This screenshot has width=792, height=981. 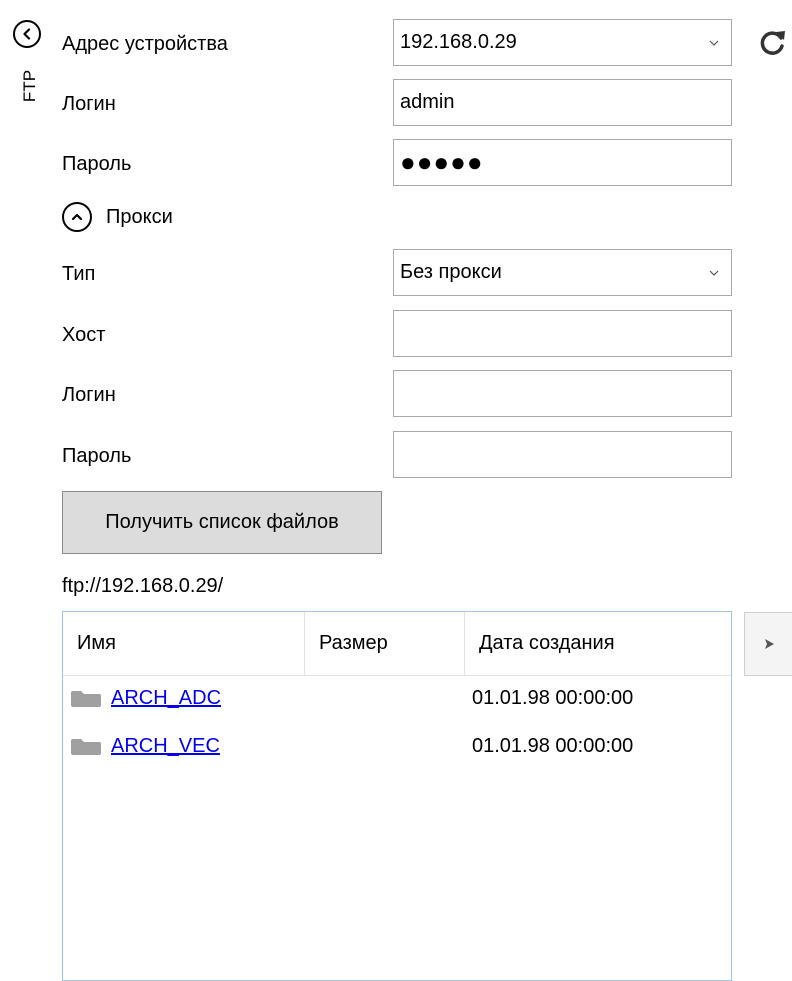 What do you see at coordinates (397, 698) in the screenshot?
I see `file-row: ARCH_ADC 01.01.98 00:00:00` at bounding box center [397, 698].